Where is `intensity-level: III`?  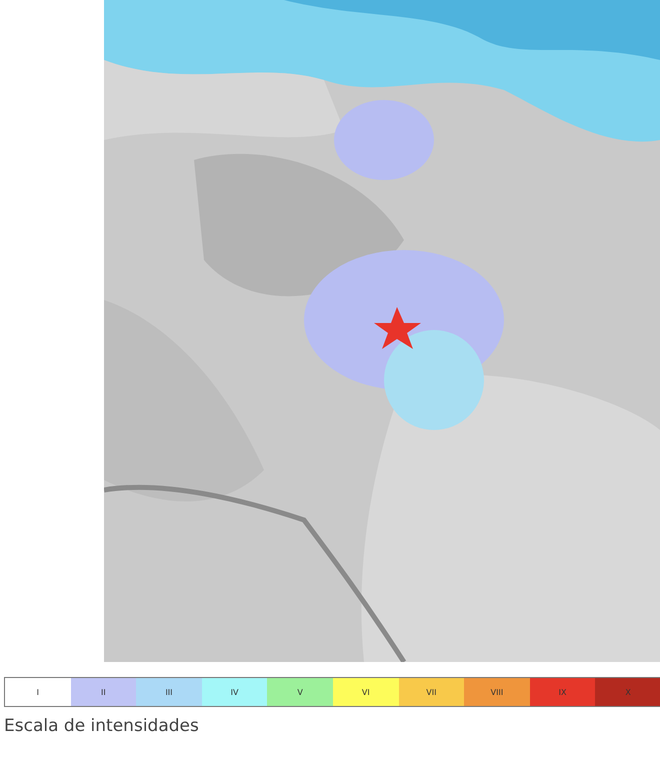
intensity-level: III is located at coordinates (169, 692).